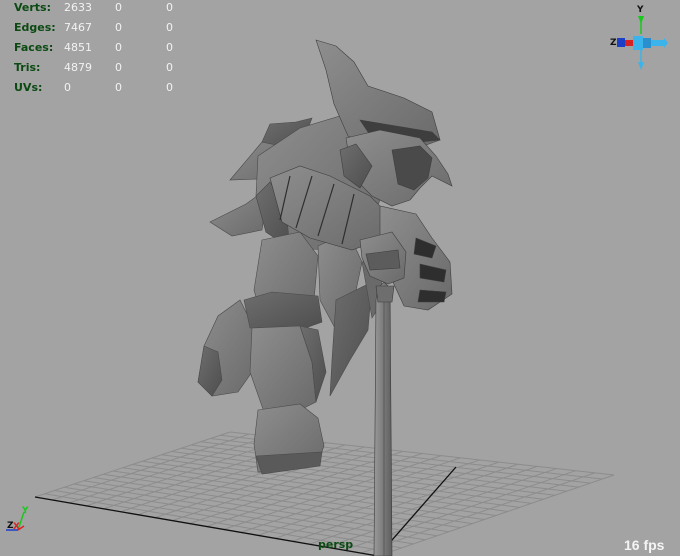 This screenshot has width=680, height=556. What do you see at coordinates (643, 37) in the screenshot?
I see `view-cube-icon: Y Z` at bounding box center [643, 37].